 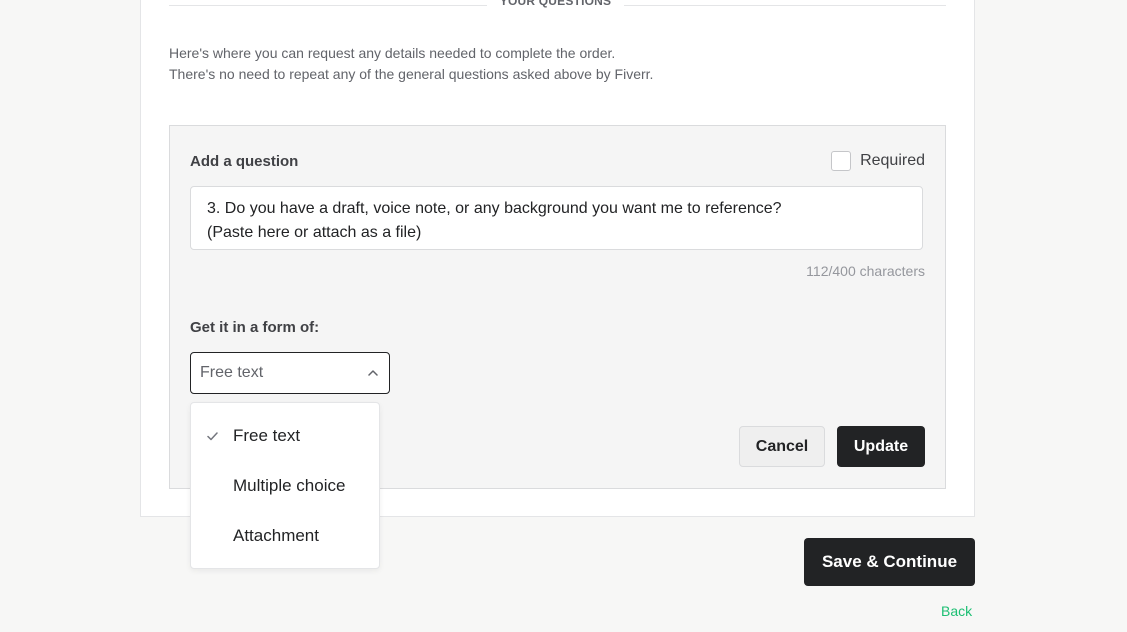 I want to click on section-divider: YOUR QUESTIONS, so click(x=557, y=4).